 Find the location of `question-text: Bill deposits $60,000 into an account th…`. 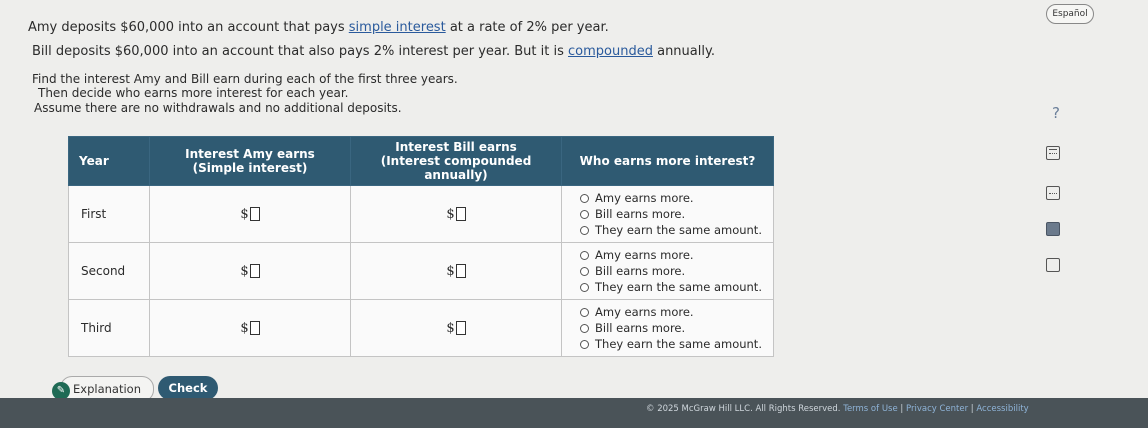

question-text: Bill deposits $60,000 into an account th… is located at coordinates (300, 51).